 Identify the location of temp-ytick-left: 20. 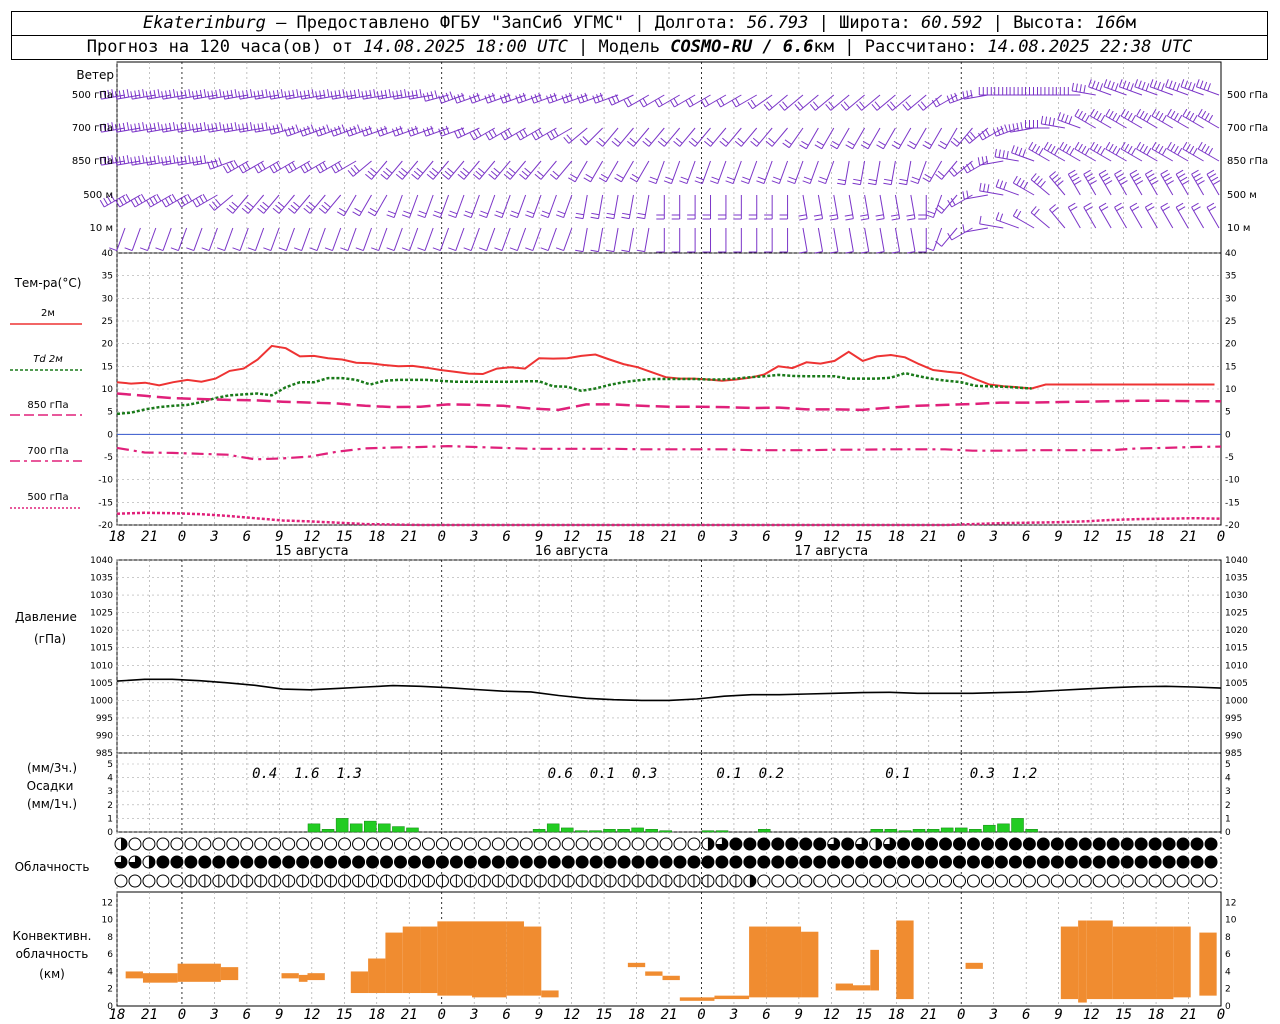
(108, 345).